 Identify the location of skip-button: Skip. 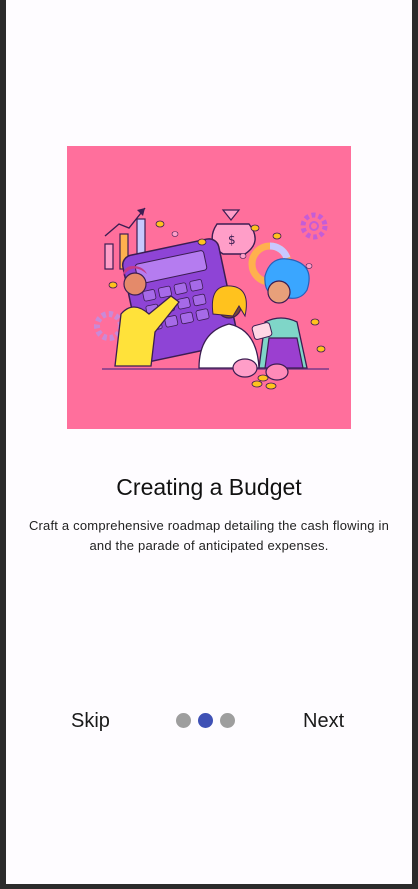
(90, 721).